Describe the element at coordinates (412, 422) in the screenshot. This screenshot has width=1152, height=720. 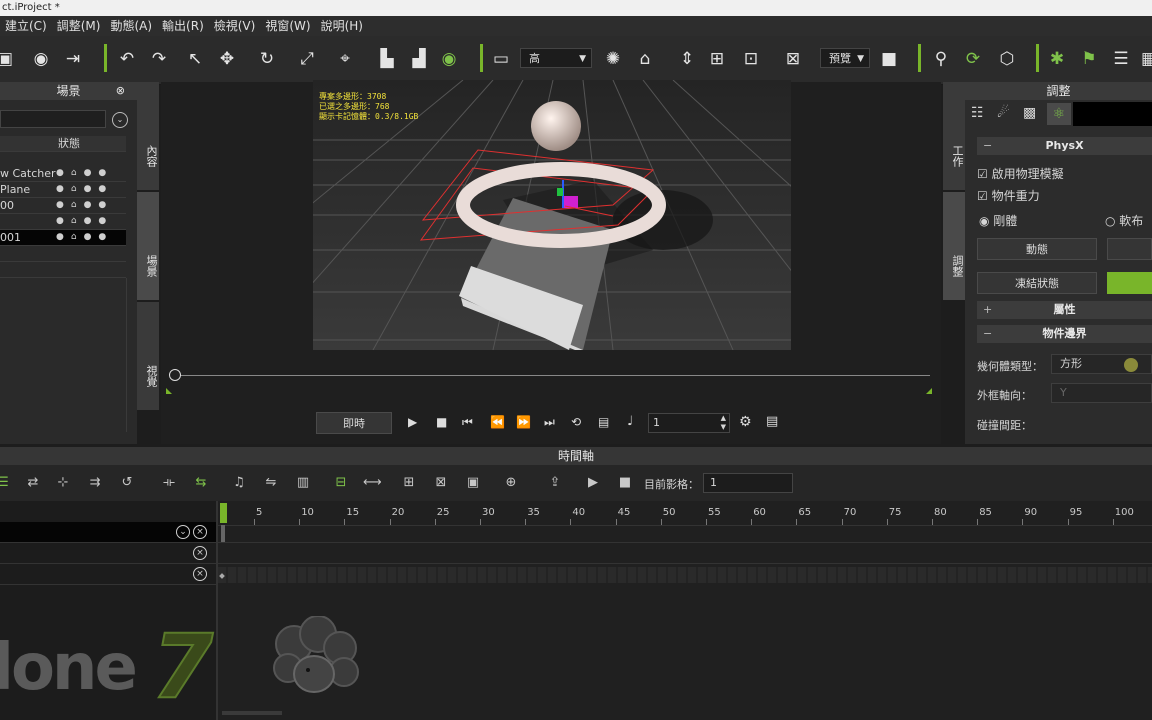
I see `play-icon: ▶` at that location.